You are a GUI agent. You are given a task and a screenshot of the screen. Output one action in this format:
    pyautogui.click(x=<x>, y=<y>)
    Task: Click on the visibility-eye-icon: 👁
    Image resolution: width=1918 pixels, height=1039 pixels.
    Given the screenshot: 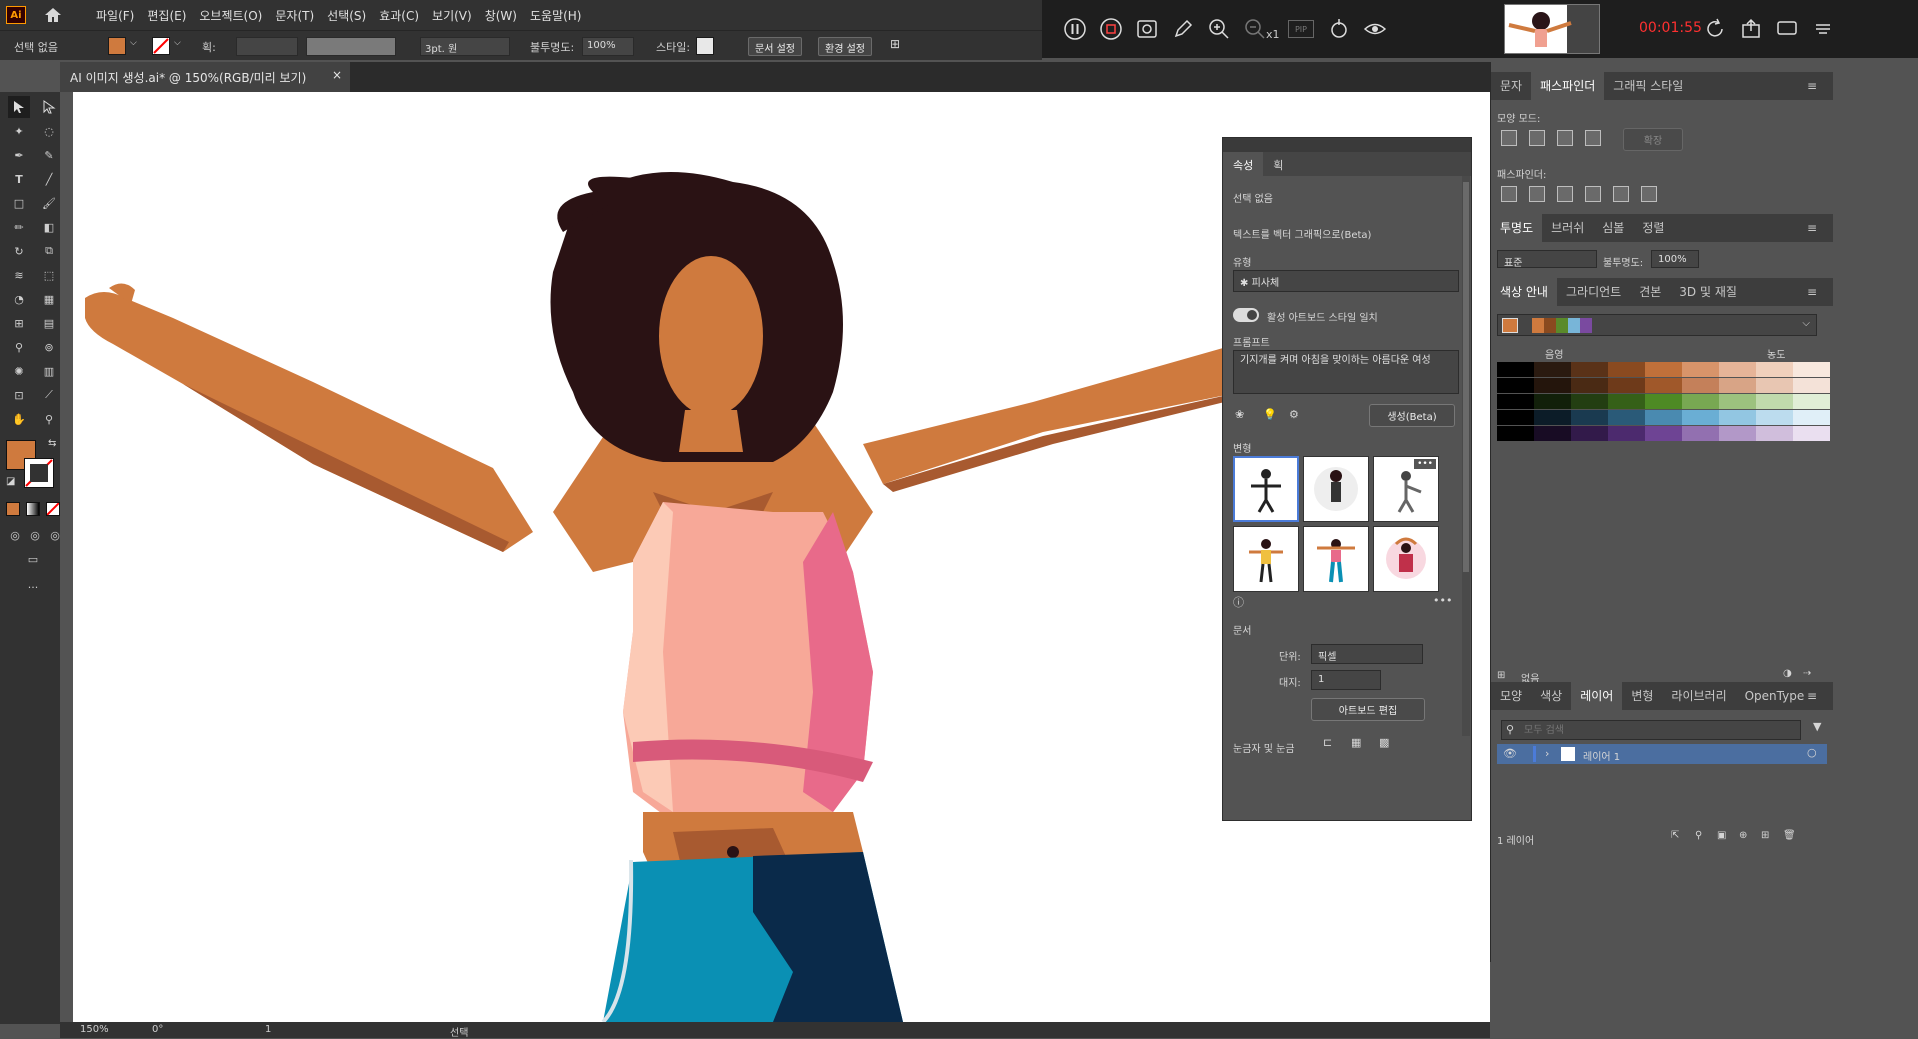 What is the action you would take?
    pyautogui.click(x=1510, y=753)
    